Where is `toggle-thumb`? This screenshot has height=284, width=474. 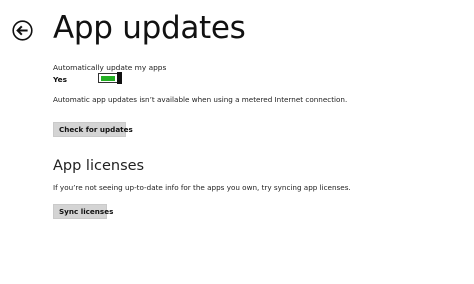 toggle-thumb is located at coordinates (119, 78).